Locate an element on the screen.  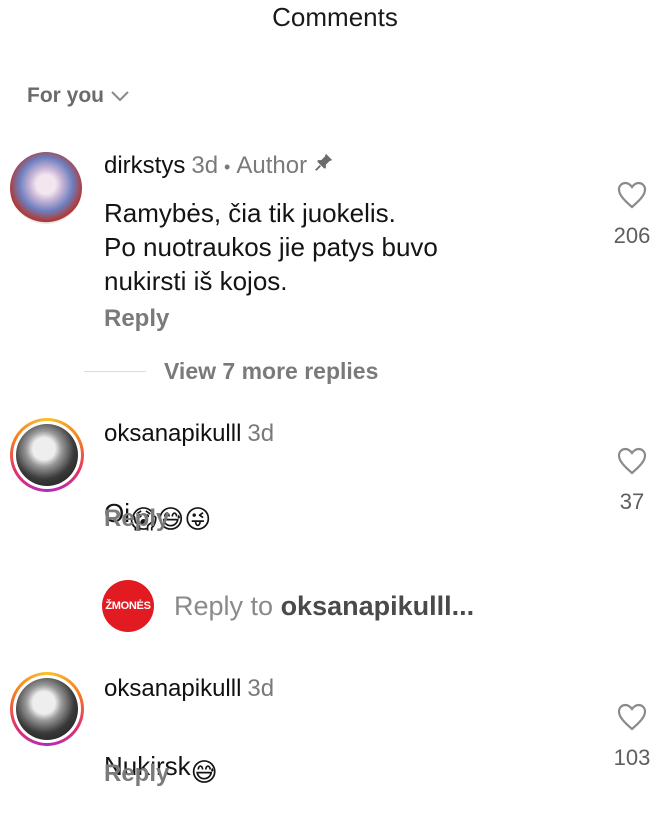
chevron-down-icon is located at coordinates (120, 96).